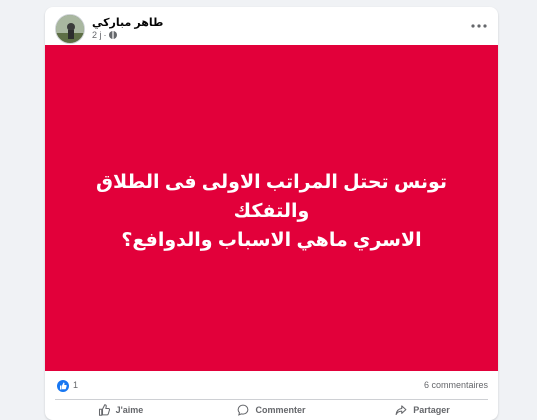 The width and height of the screenshot is (537, 420). I want to click on avatar-image, so click(70, 29).